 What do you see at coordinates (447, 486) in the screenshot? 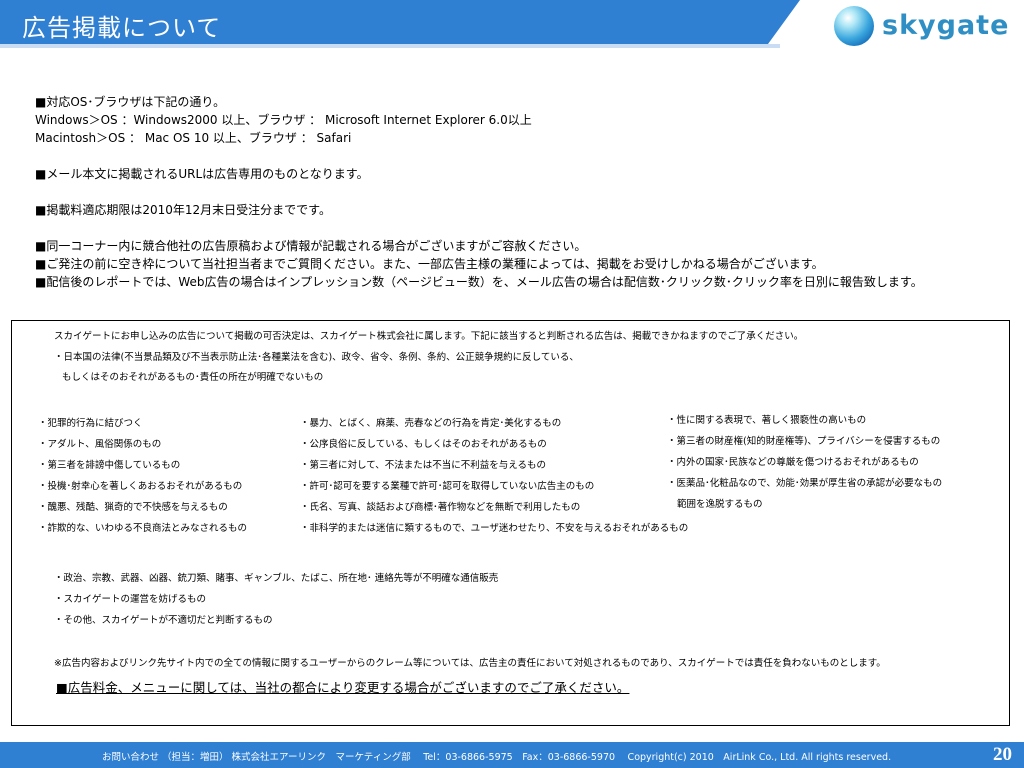
I see `list-item: ・許可･認可を要する業種で許可･認可を取得していない広告主のもの` at bounding box center [447, 486].